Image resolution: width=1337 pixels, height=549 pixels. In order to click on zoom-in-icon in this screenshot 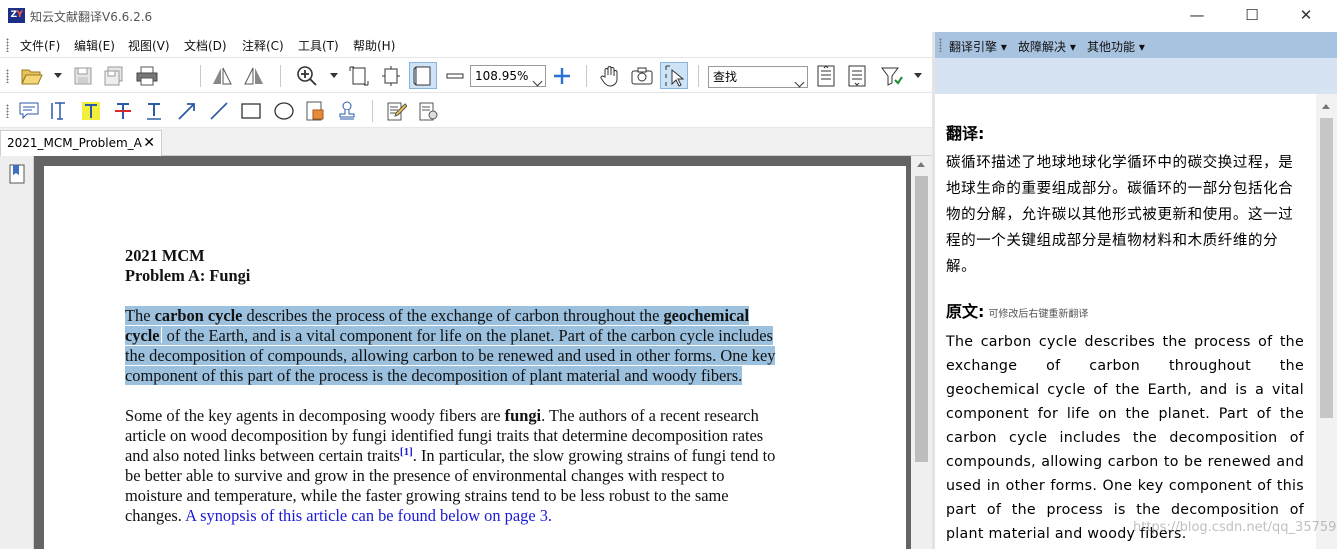, I will do `click(307, 75)`.